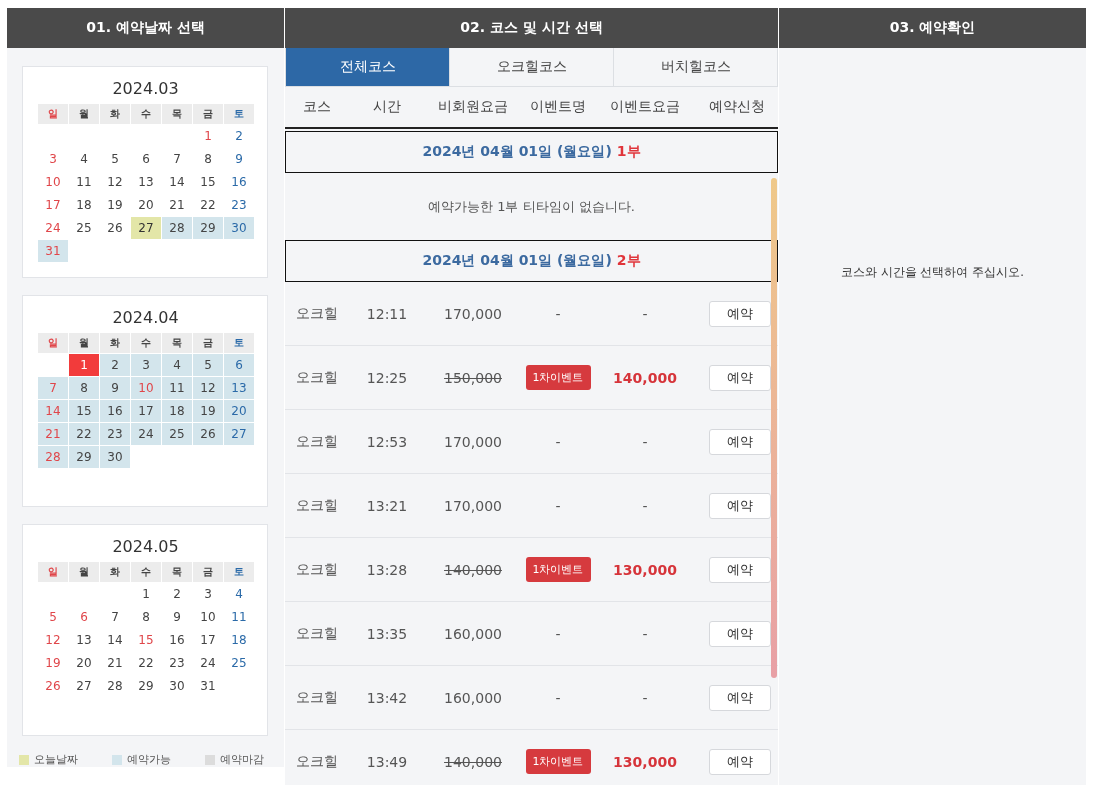 The image size is (1101, 799). What do you see at coordinates (208, 434) in the screenshot?
I see `calendar-day: 26` at bounding box center [208, 434].